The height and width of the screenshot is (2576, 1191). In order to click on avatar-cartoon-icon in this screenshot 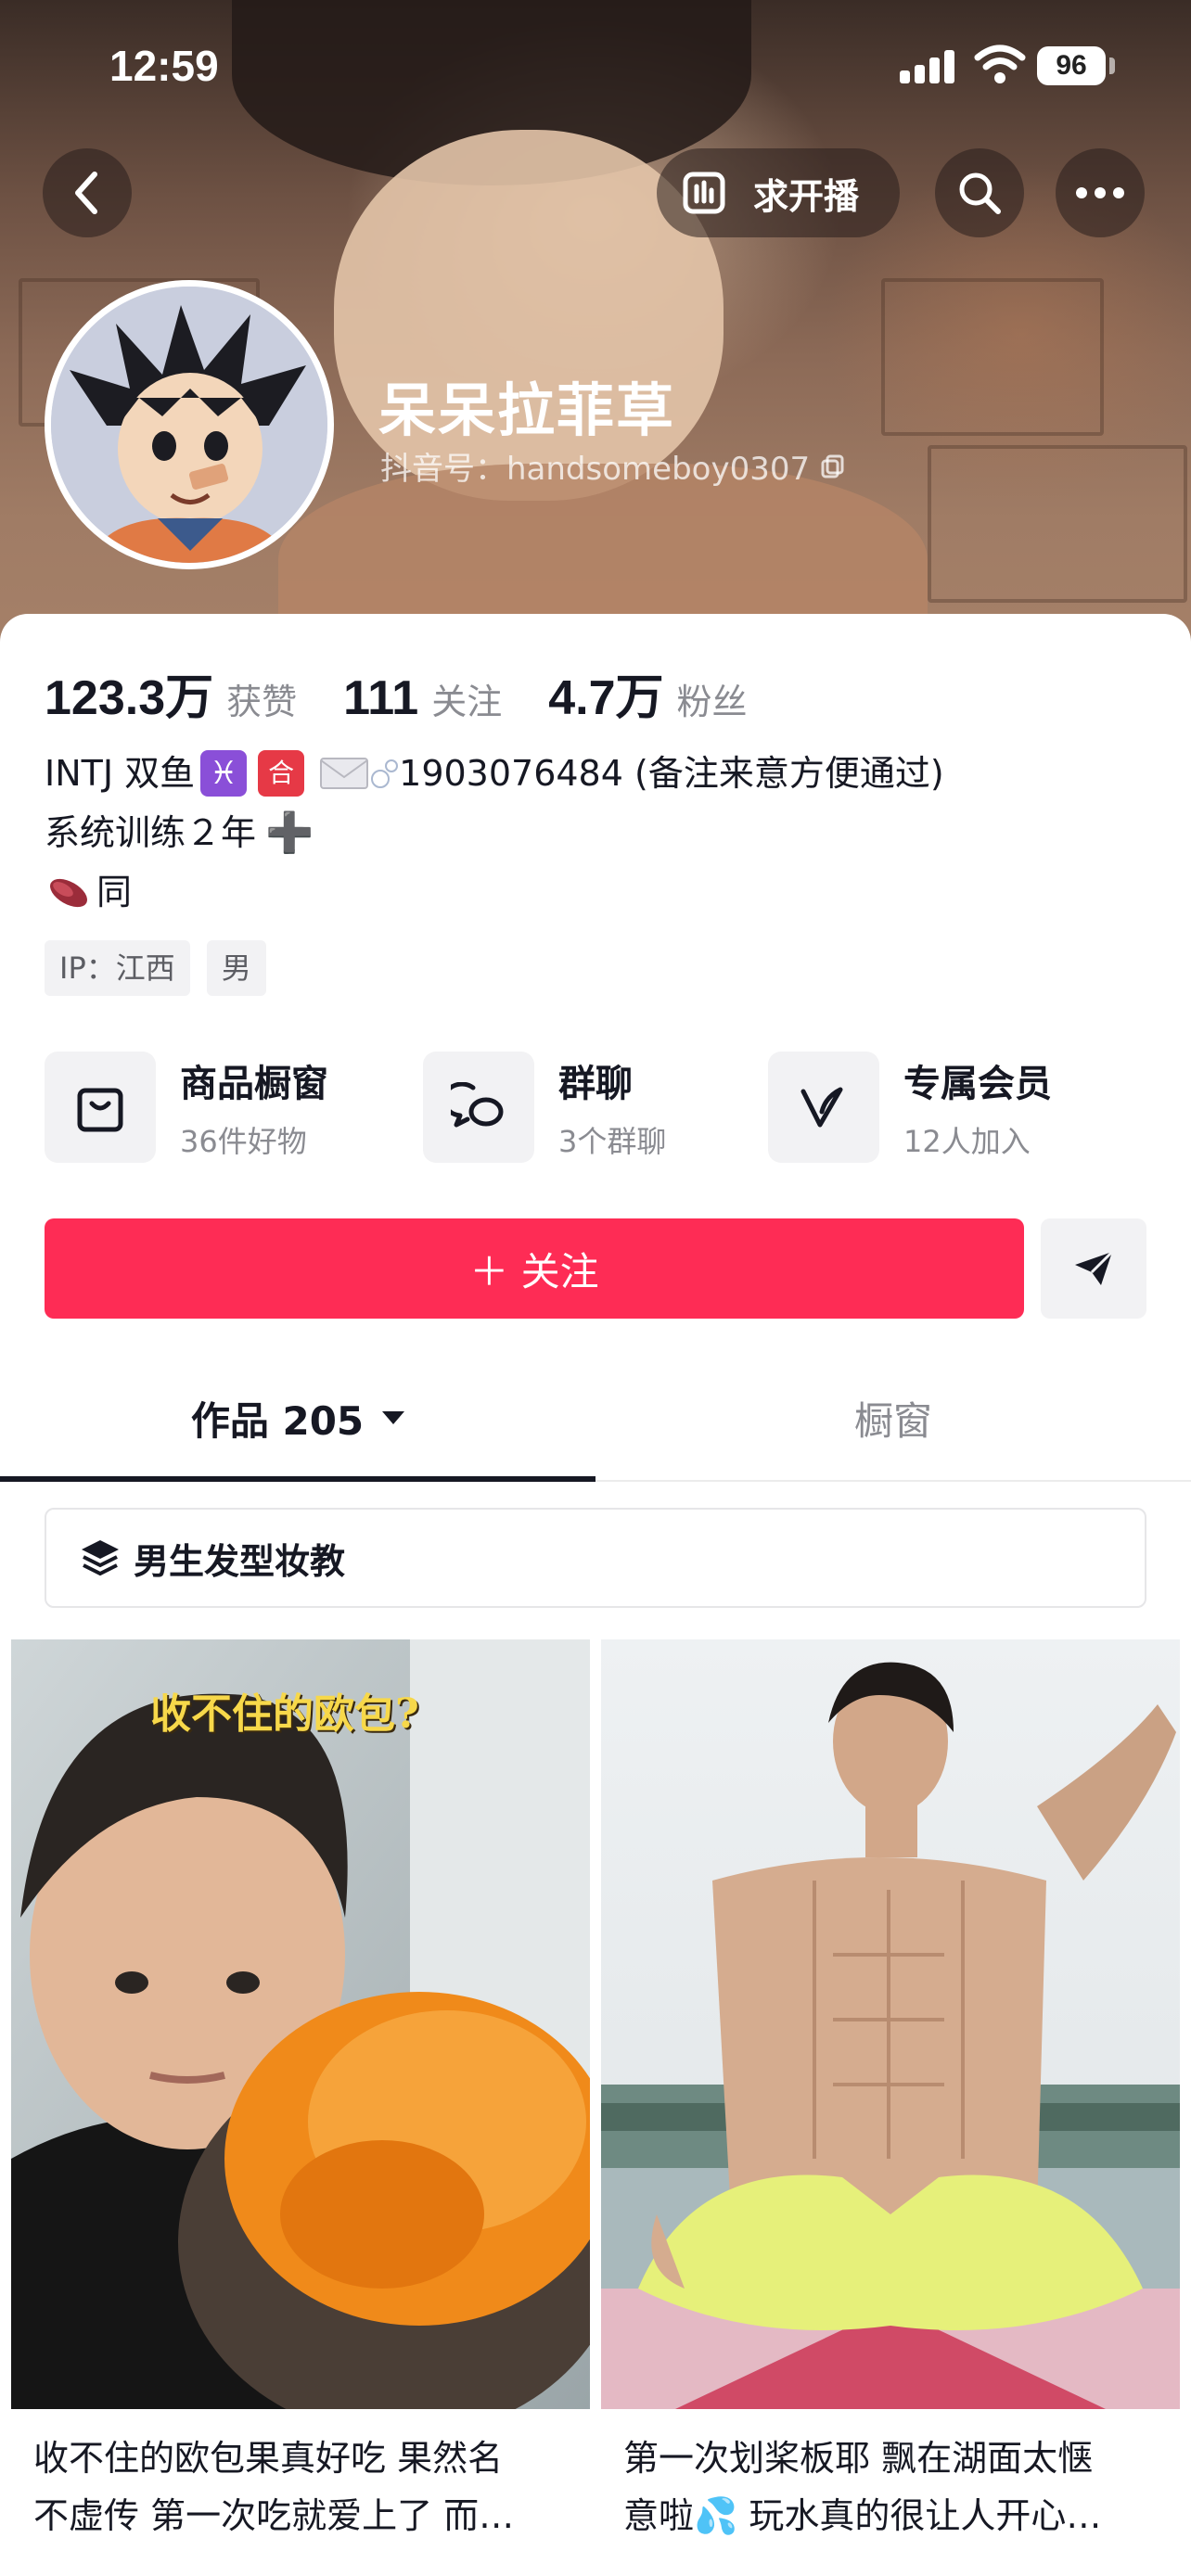, I will do `click(189, 425)`.